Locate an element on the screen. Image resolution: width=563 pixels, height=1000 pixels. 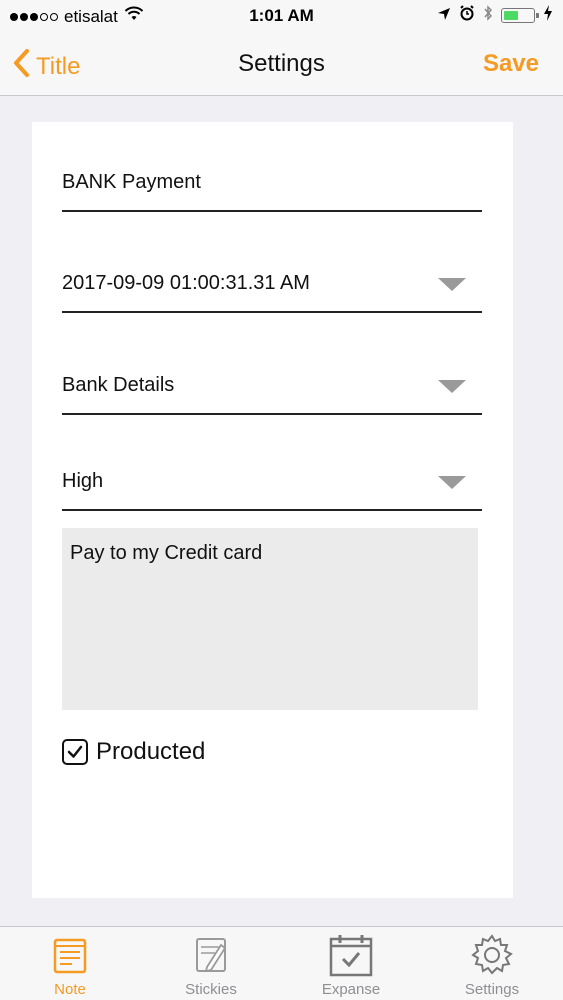
charging-icon is located at coordinates (548, 15).